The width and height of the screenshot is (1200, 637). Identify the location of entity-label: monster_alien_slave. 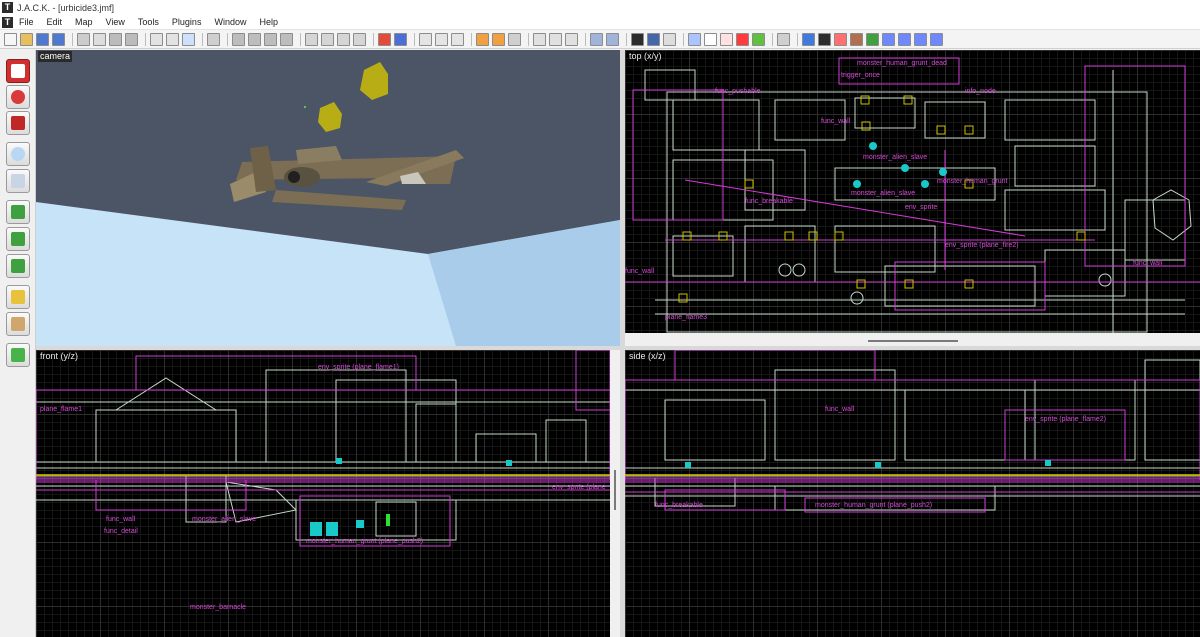
(883, 193).